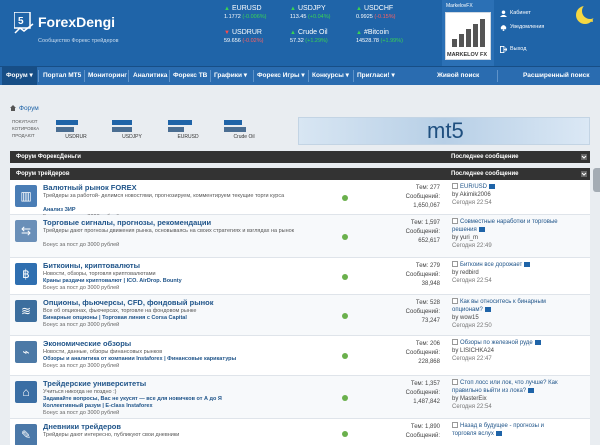  What do you see at coordinates (188, 131) in the screenshot?
I see `sentiment-pair: EURUSD` at bounding box center [188, 131].